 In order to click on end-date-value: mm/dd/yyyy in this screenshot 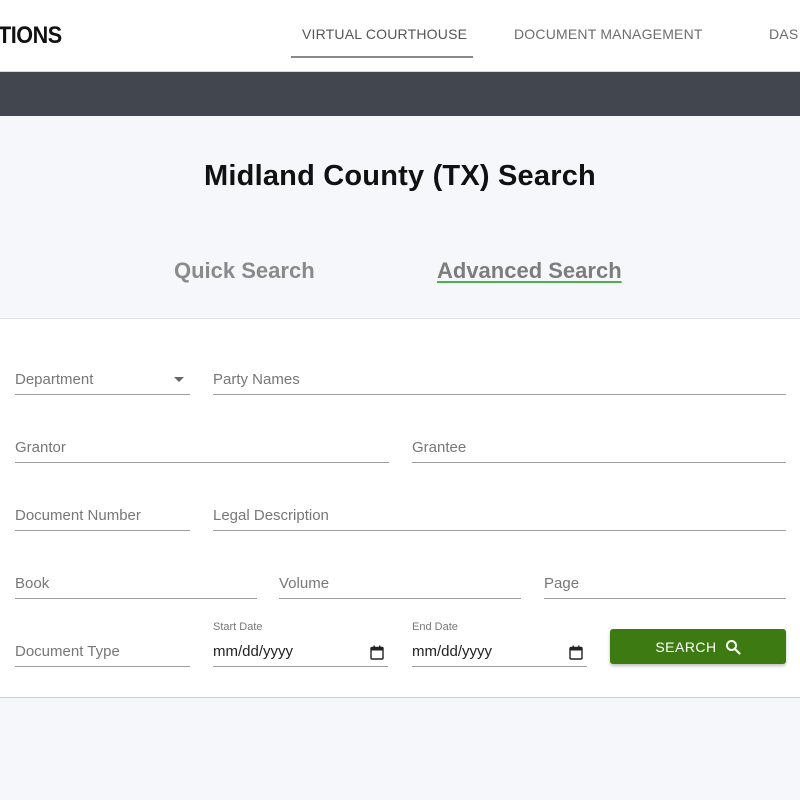, I will do `click(452, 651)`.